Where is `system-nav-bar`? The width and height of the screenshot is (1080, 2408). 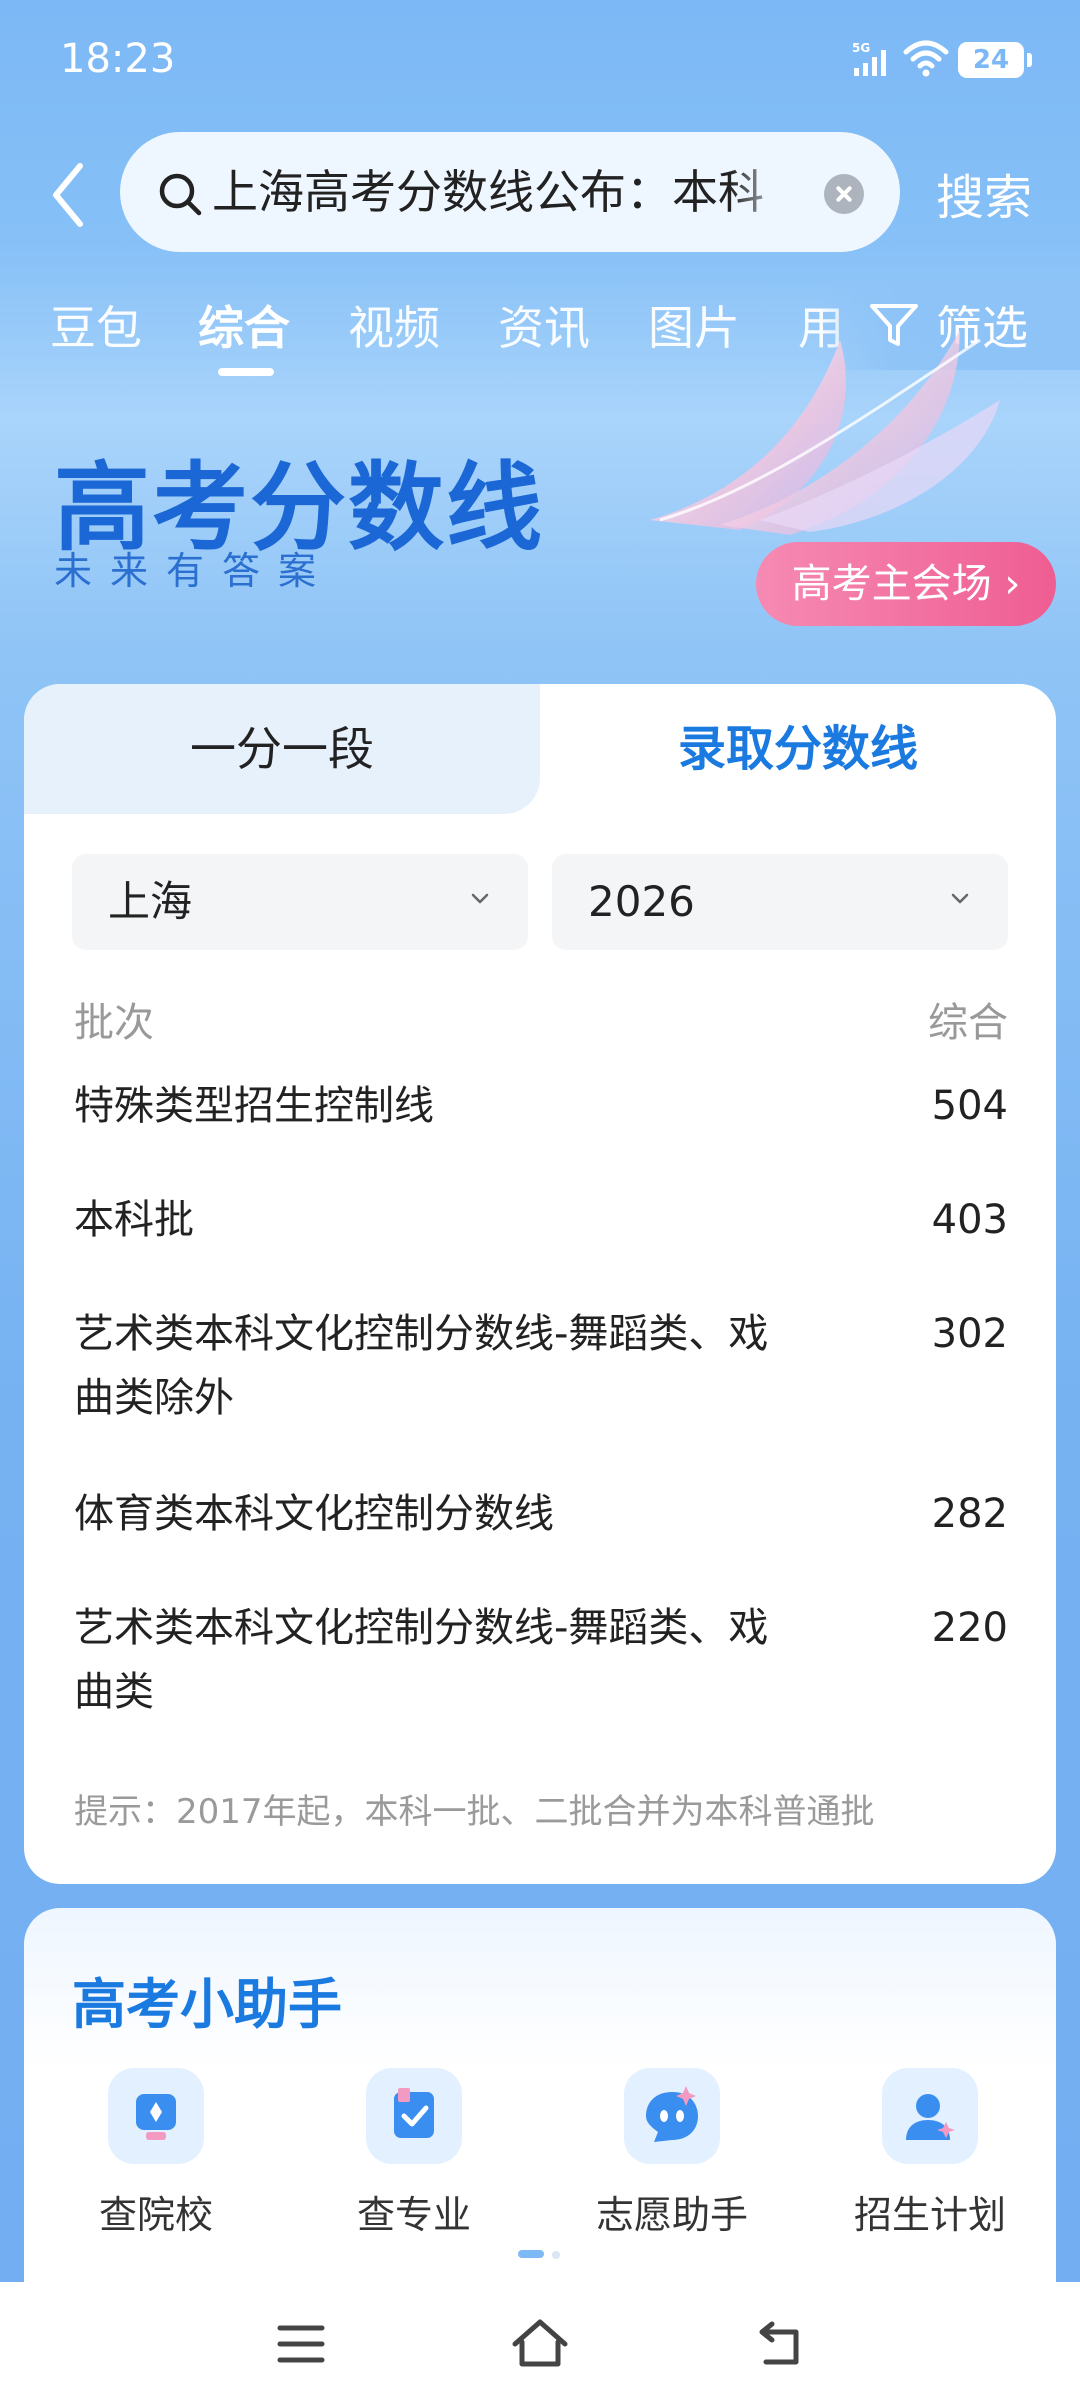
system-nav-bar is located at coordinates (540, 2345).